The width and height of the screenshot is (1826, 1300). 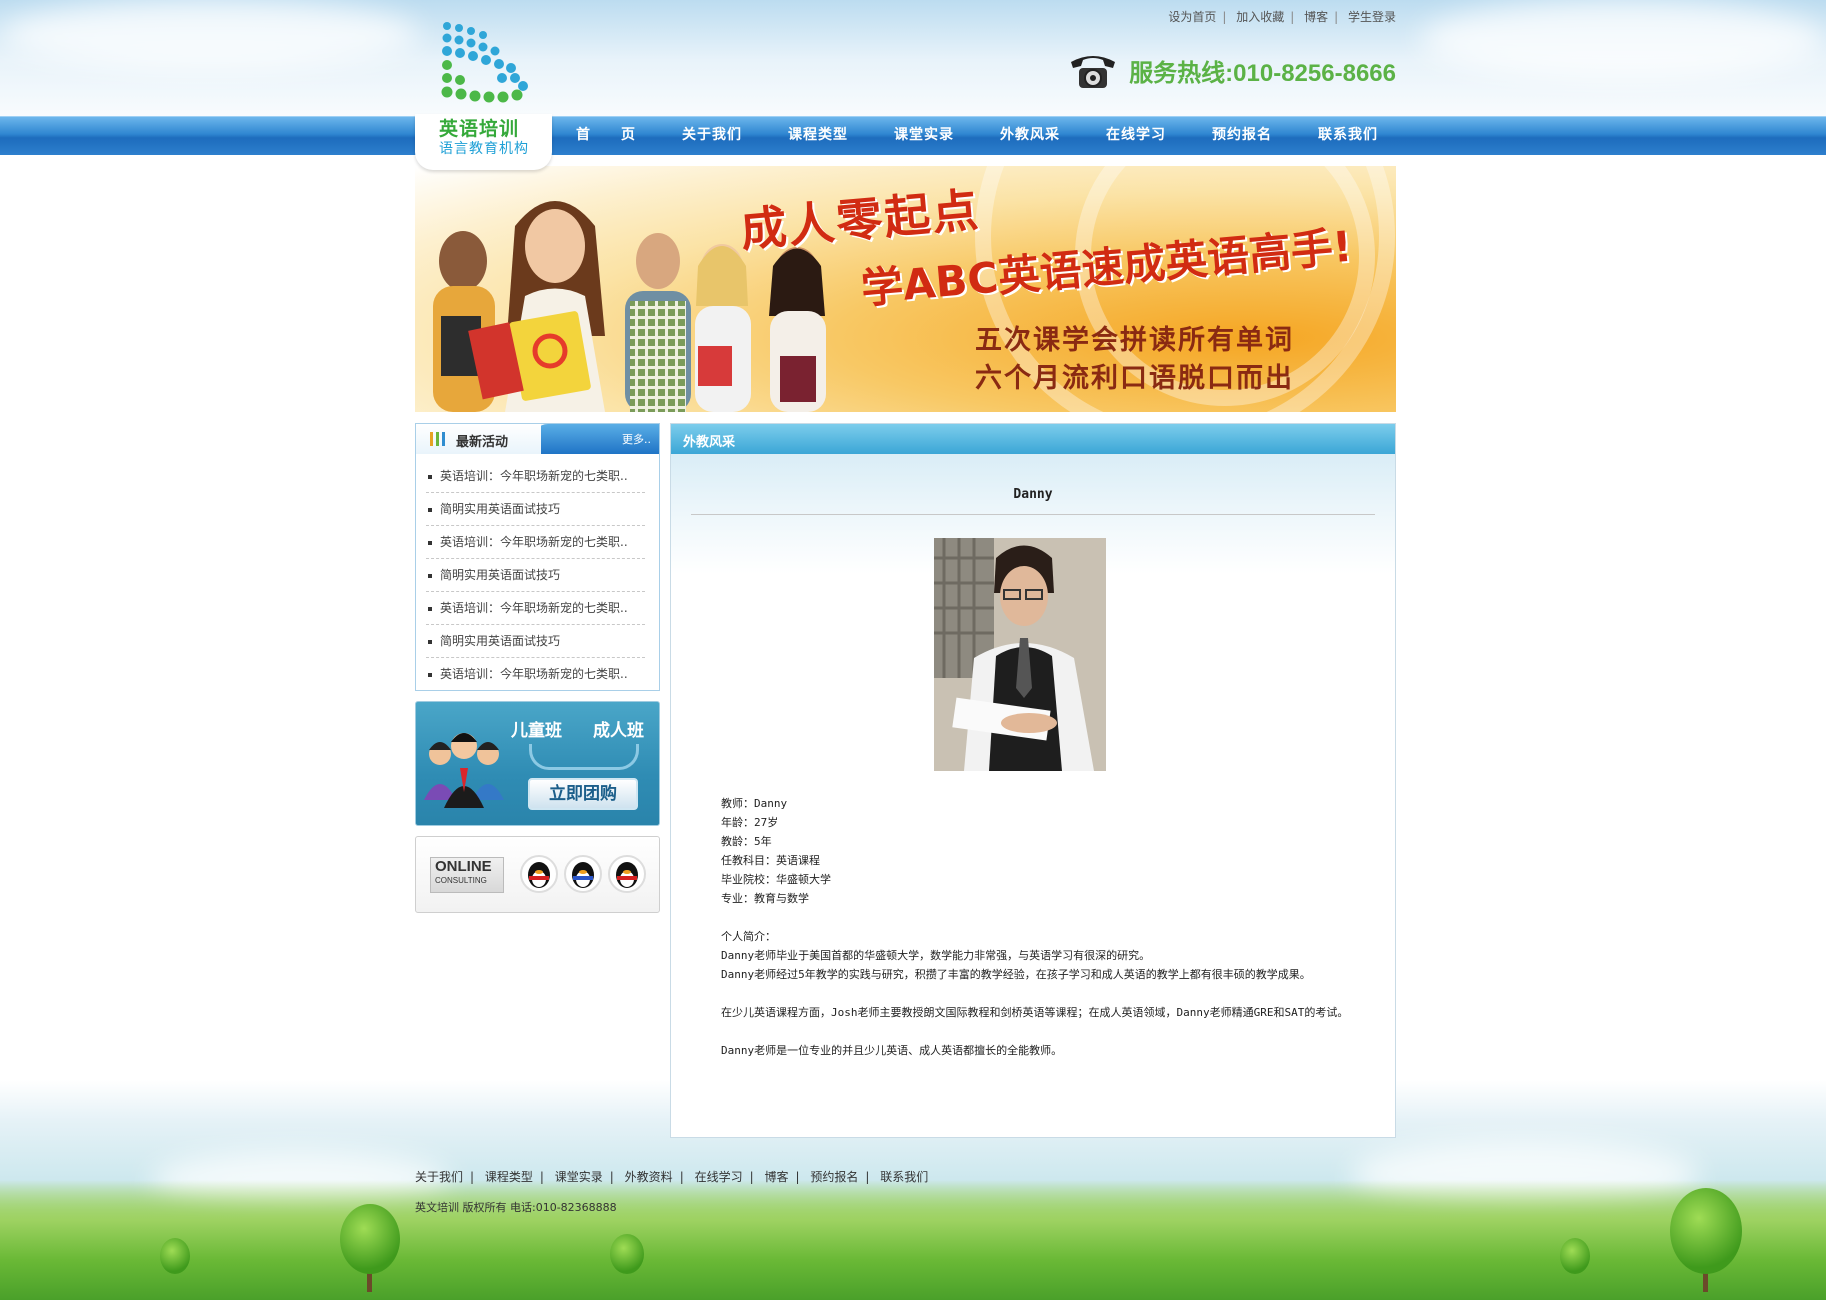 What do you see at coordinates (892, 1050) in the screenshot?
I see `summary-paragraph: Danny老师是一位专业的并且少儿英语、成人英语都擅长的全能教师。` at bounding box center [892, 1050].